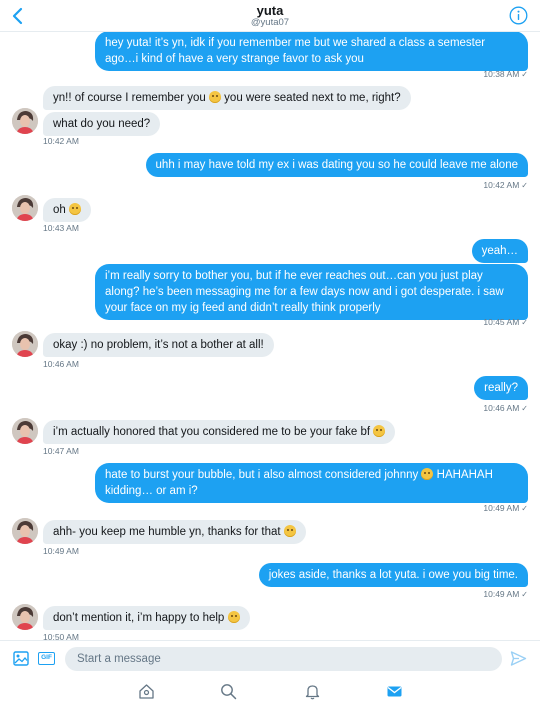 The height and width of the screenshot is (708, 540). I want to click on incoming-message: don’t mention it, i’m happy to help, so click(146, 618).